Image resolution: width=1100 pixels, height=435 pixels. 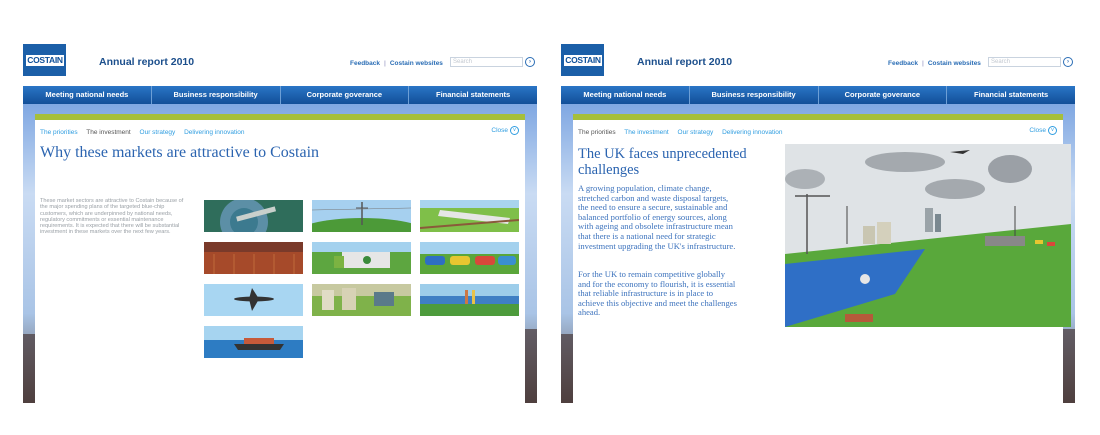 I want to click on thumb-water-treatment, so click(x=253, y=216).